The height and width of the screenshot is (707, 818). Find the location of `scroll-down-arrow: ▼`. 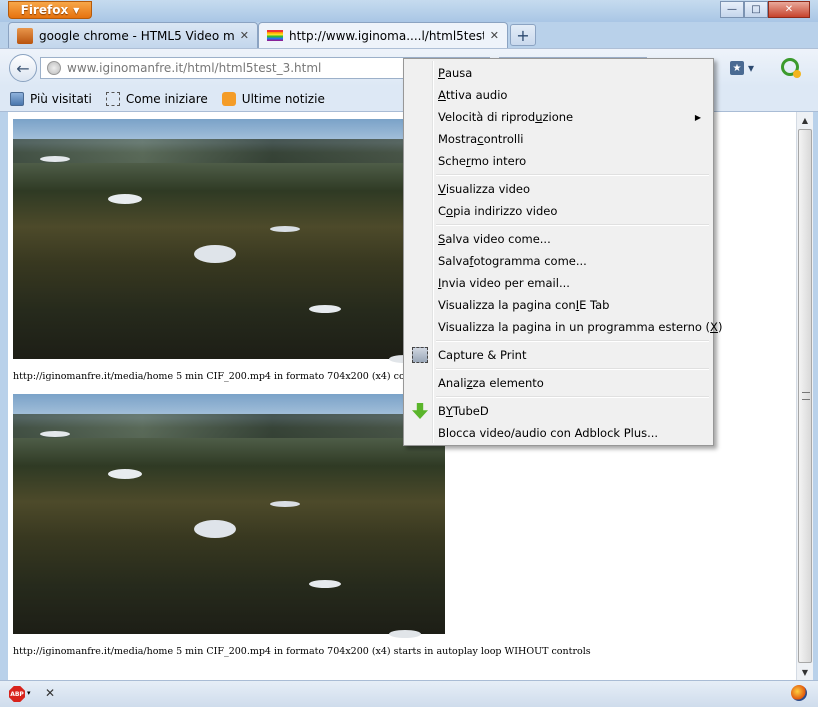

scroll-down-arrow: ▼ is located at coordinates (805, 672).